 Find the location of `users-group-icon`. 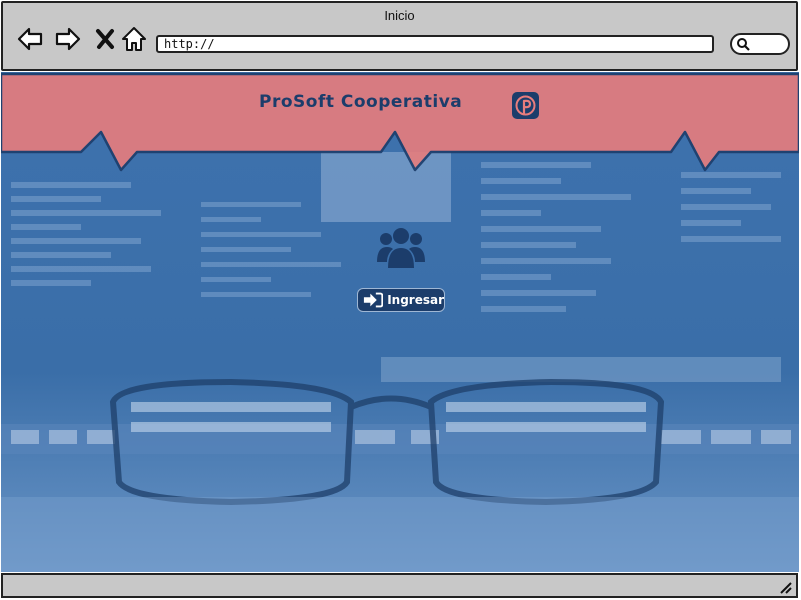

users-group-icon is located at coordinates (401, 248).